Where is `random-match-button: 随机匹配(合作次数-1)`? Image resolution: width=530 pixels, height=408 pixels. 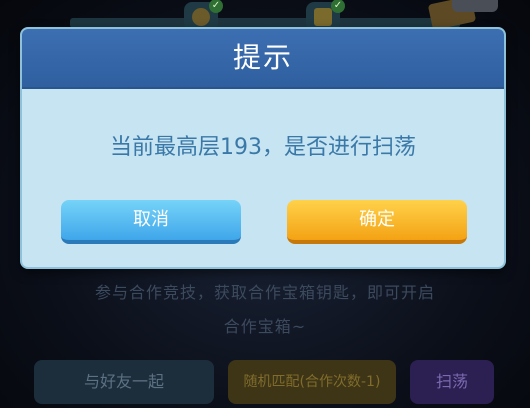
random-match-button: 随机匹配(合作次数-1) is located at coordinates (312, 382).